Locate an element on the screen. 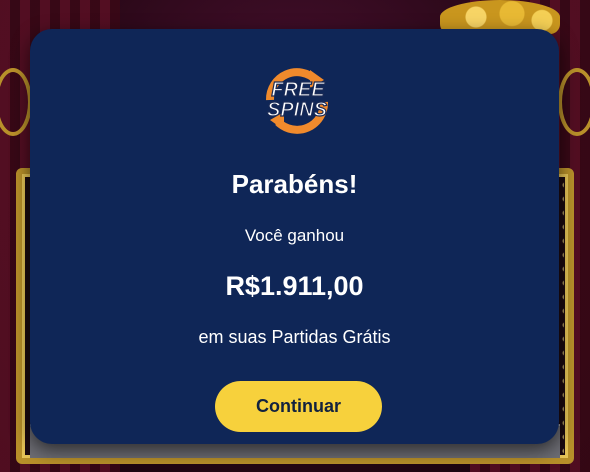 The height and width of the screenshot is (472, 590). logo-text-spins: SPINS is located at coordinates (297, 110).